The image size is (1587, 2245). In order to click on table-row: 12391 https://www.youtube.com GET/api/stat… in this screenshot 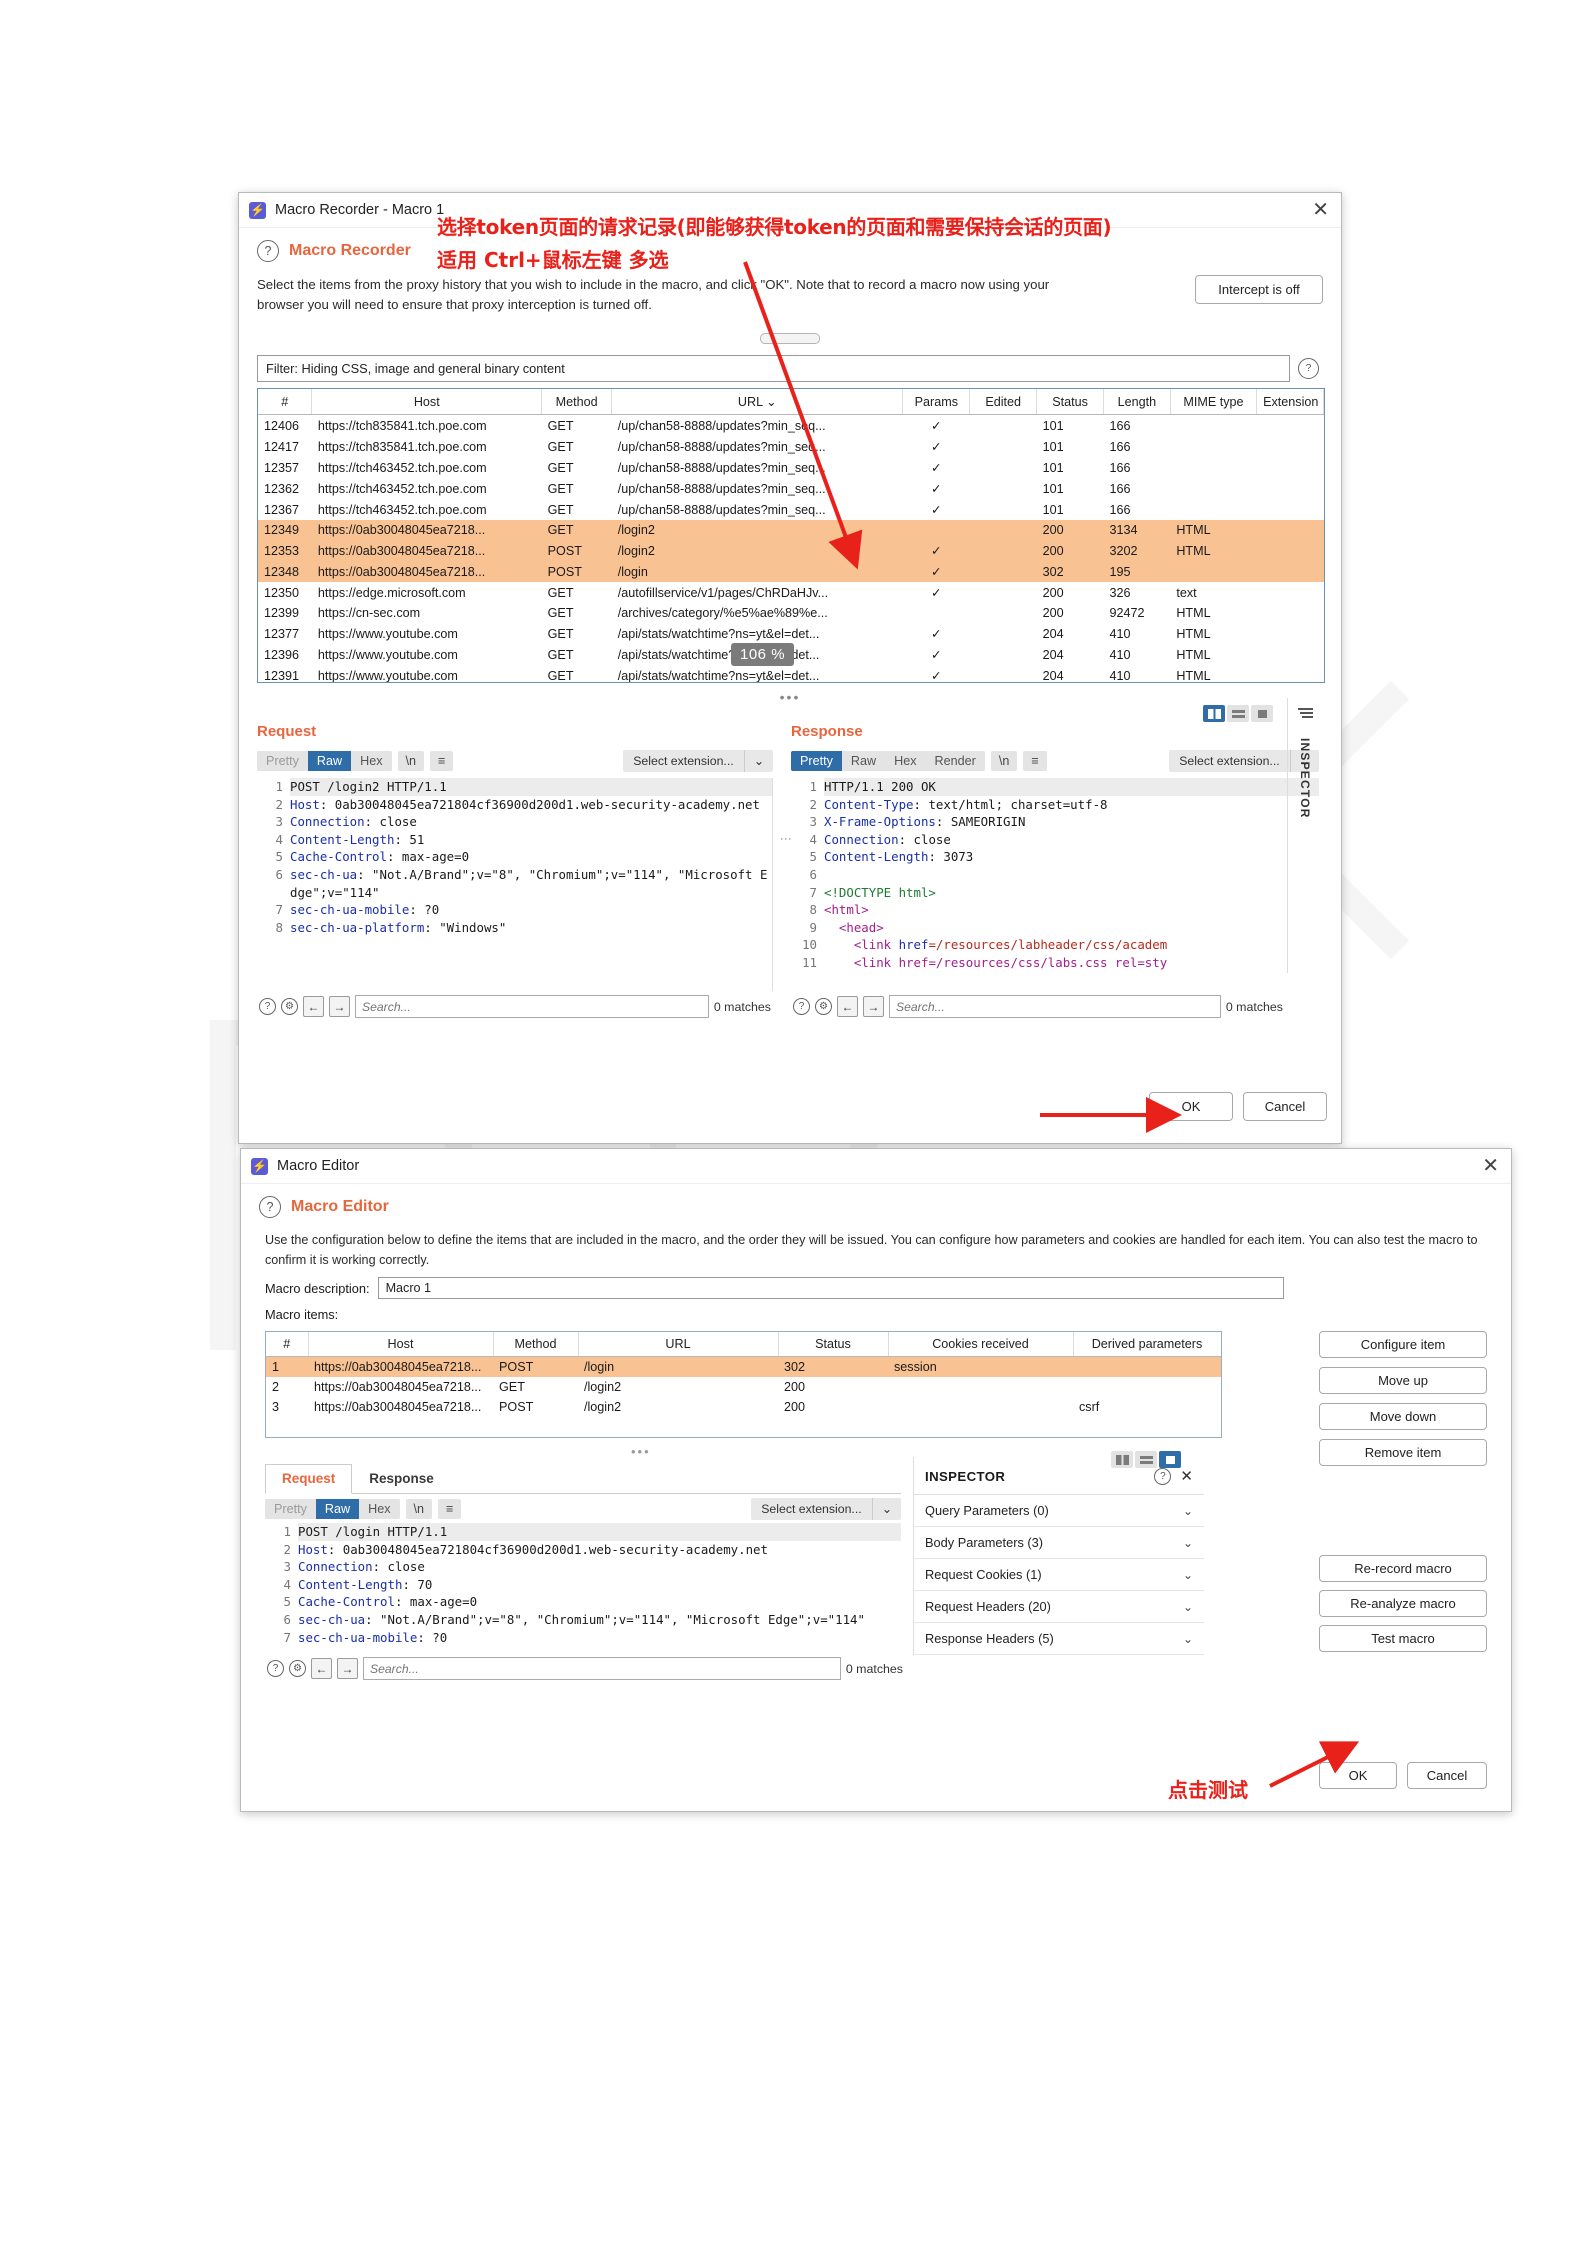, I will do `click(791, 674)`.